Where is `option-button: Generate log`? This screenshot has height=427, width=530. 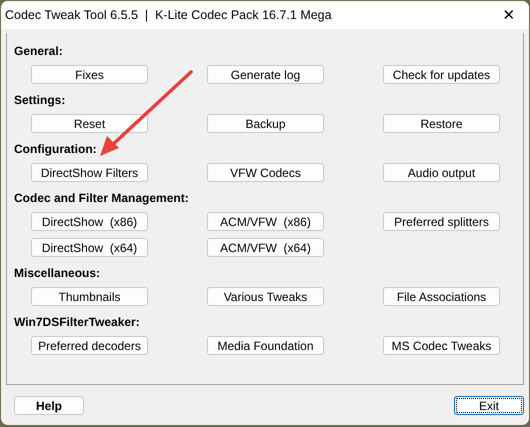
option-button: Generate log is located at coordinates (265, 74).